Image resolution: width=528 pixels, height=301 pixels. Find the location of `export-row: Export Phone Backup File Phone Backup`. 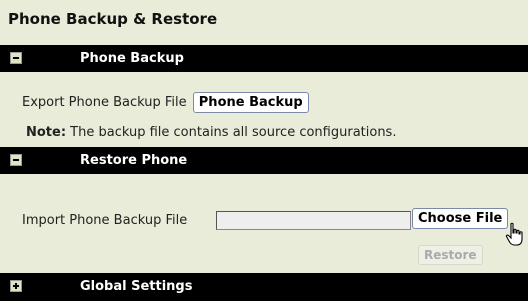

export-row: Export Phone Backup File Phone Backup is located at coordinates (165, 102).